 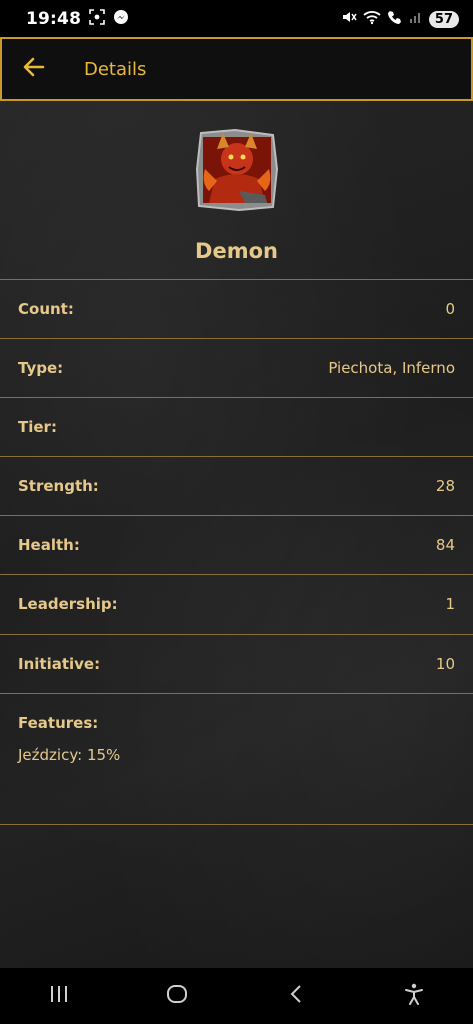 I want to click on recent-apps-button, so click(x=59, y=996).